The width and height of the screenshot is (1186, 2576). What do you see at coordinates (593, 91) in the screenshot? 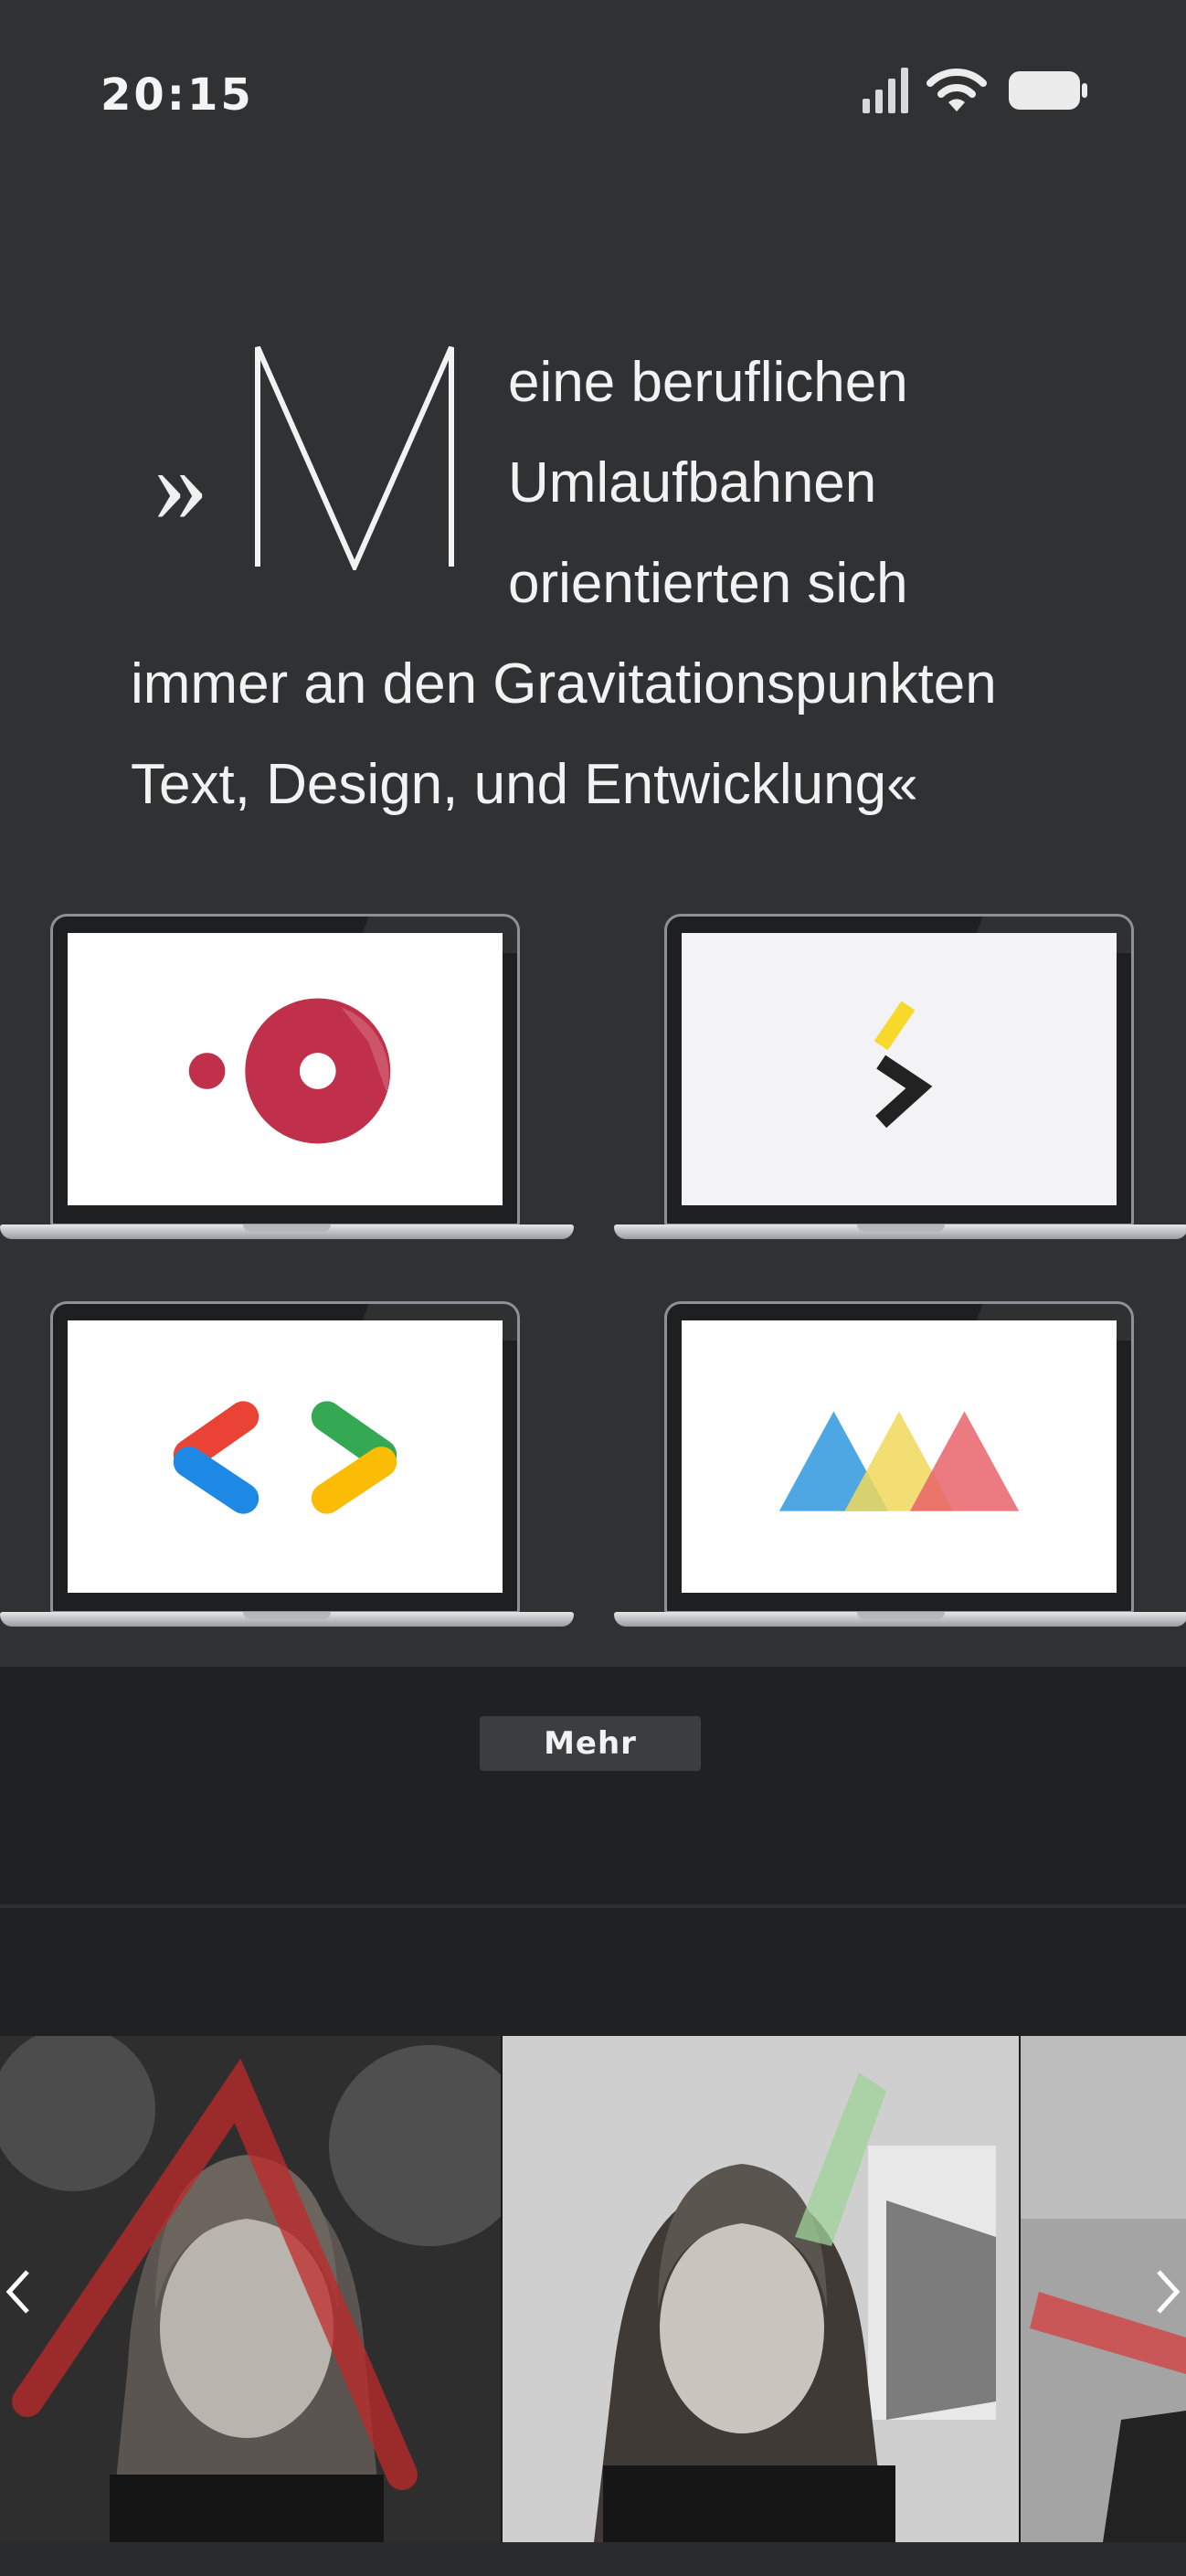
I see `status-bar: 20:15` at bounding box center [593, 91].